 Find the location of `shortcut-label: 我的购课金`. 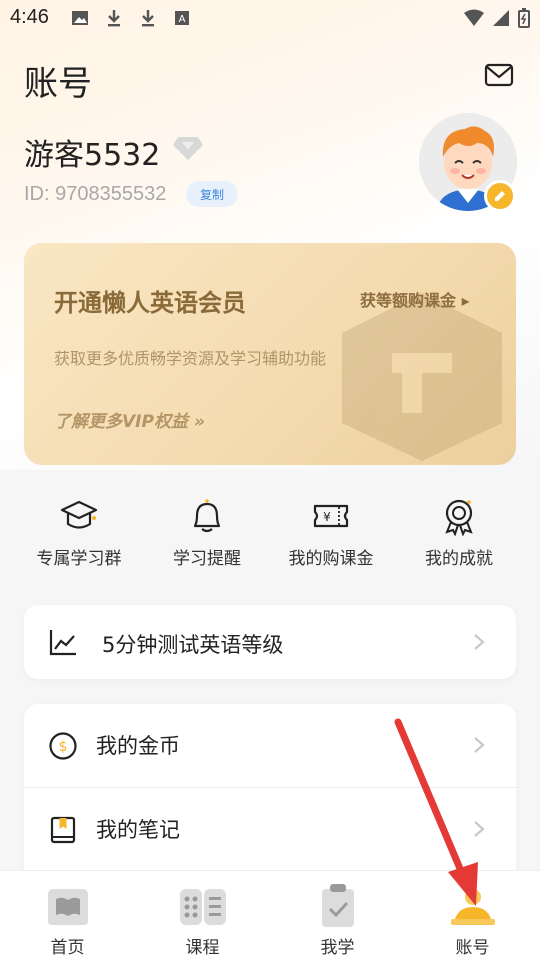

shortcut-label: 我的购课金 is located at coordinates (331, 559).